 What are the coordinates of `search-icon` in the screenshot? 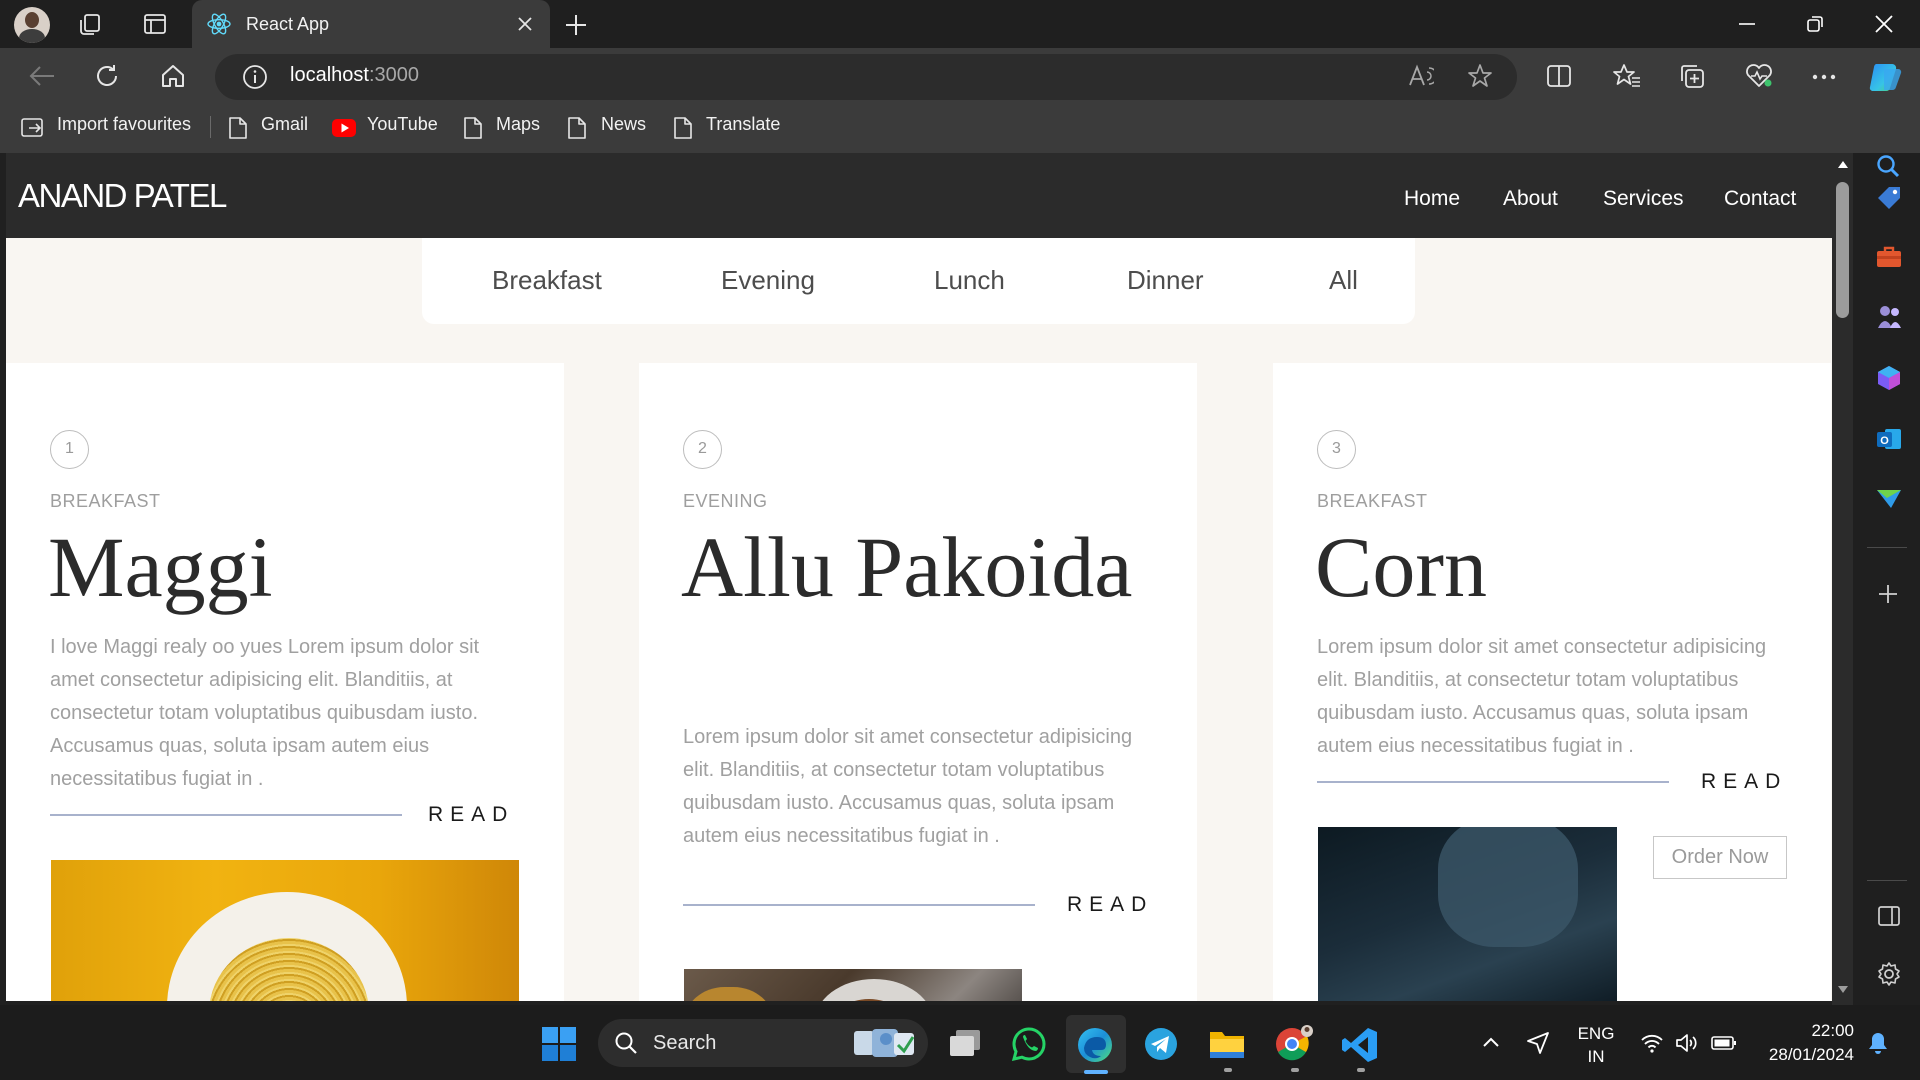 It's located at (1888, 166).